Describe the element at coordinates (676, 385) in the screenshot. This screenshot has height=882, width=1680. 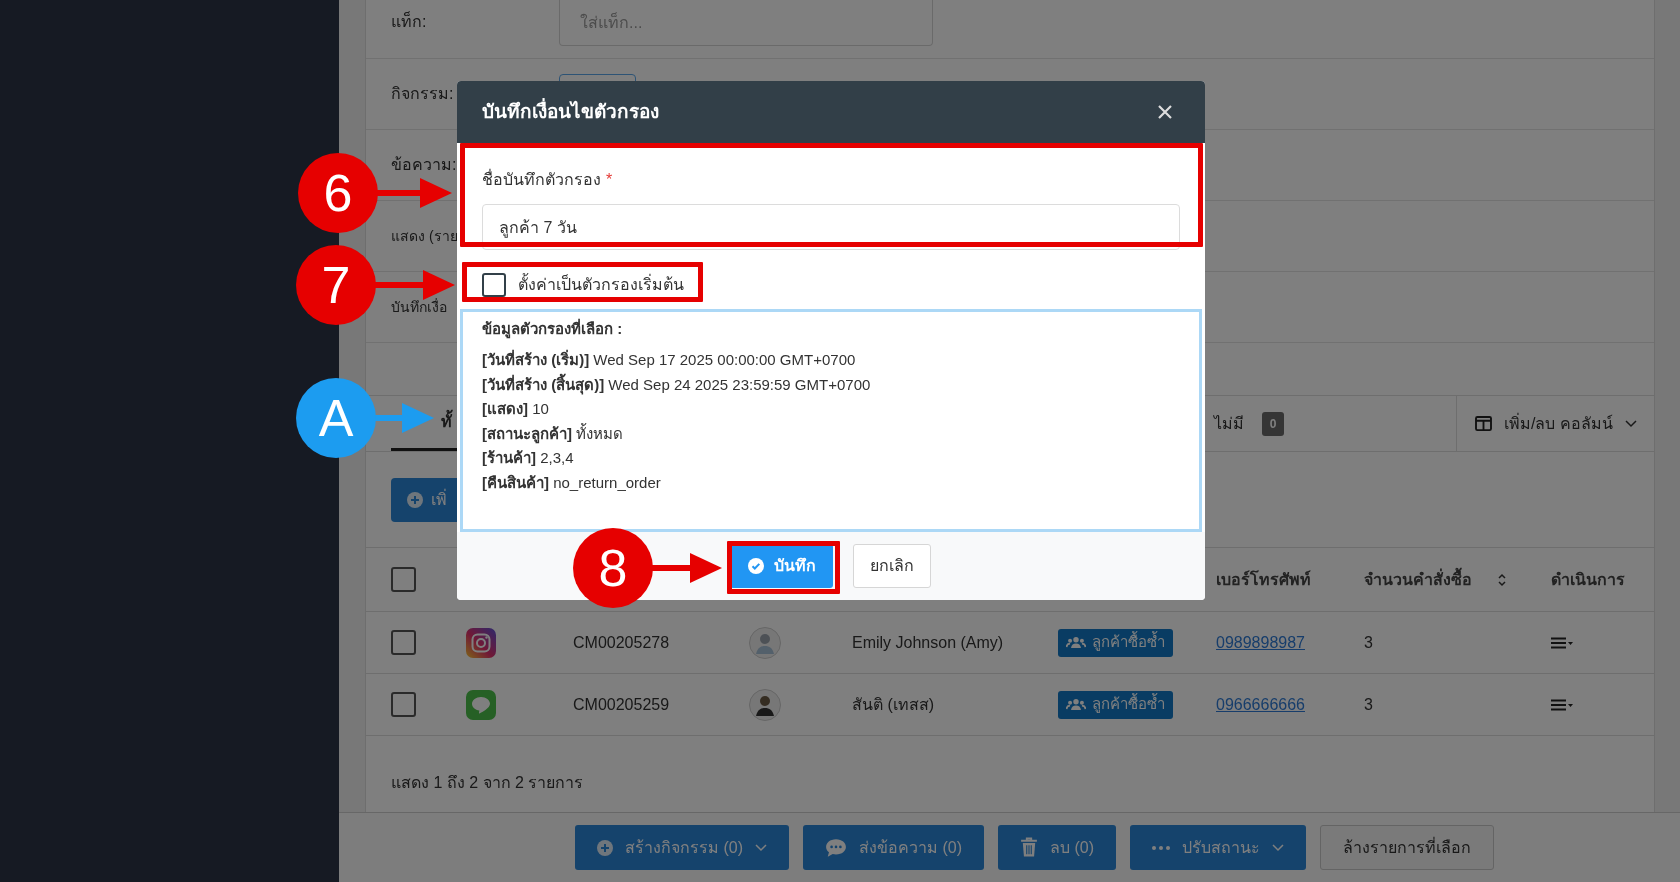
I see `filter-detail: [วันที่สร้าง (สิ้นสุด)] Wed Sep 24 2025 23:59:59 GMT+0700` at that location.